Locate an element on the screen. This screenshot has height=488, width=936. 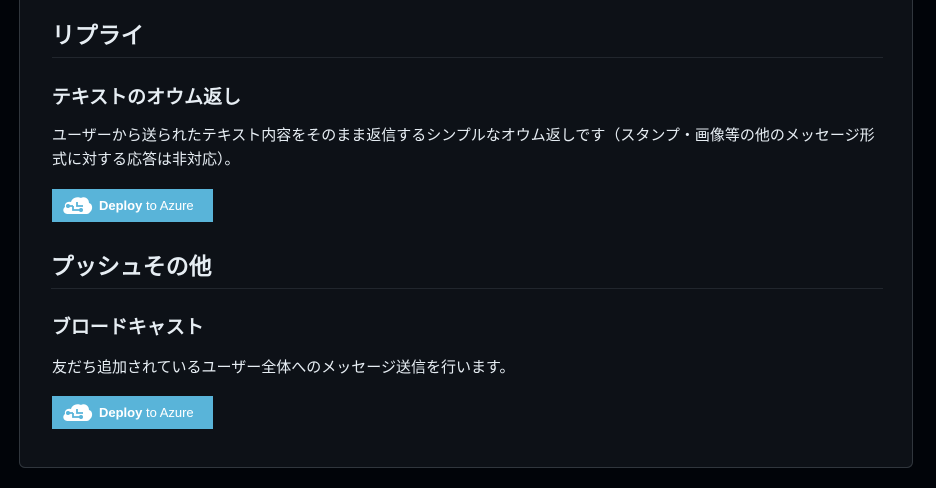
deploy-to-azure-link-echo: Deploy to Azure is located at coordinates (132, 205).